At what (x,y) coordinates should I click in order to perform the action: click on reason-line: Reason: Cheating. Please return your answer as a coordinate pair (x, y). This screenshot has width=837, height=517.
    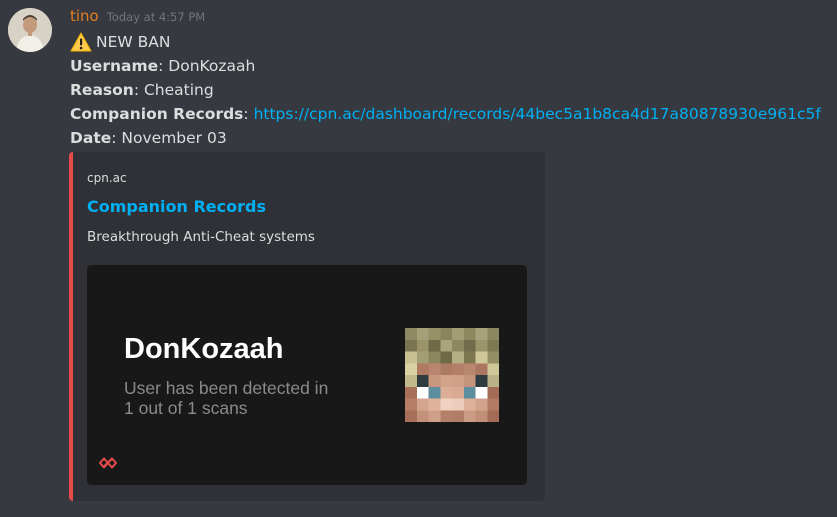
    Looking at the image, I should click on (445, 90).